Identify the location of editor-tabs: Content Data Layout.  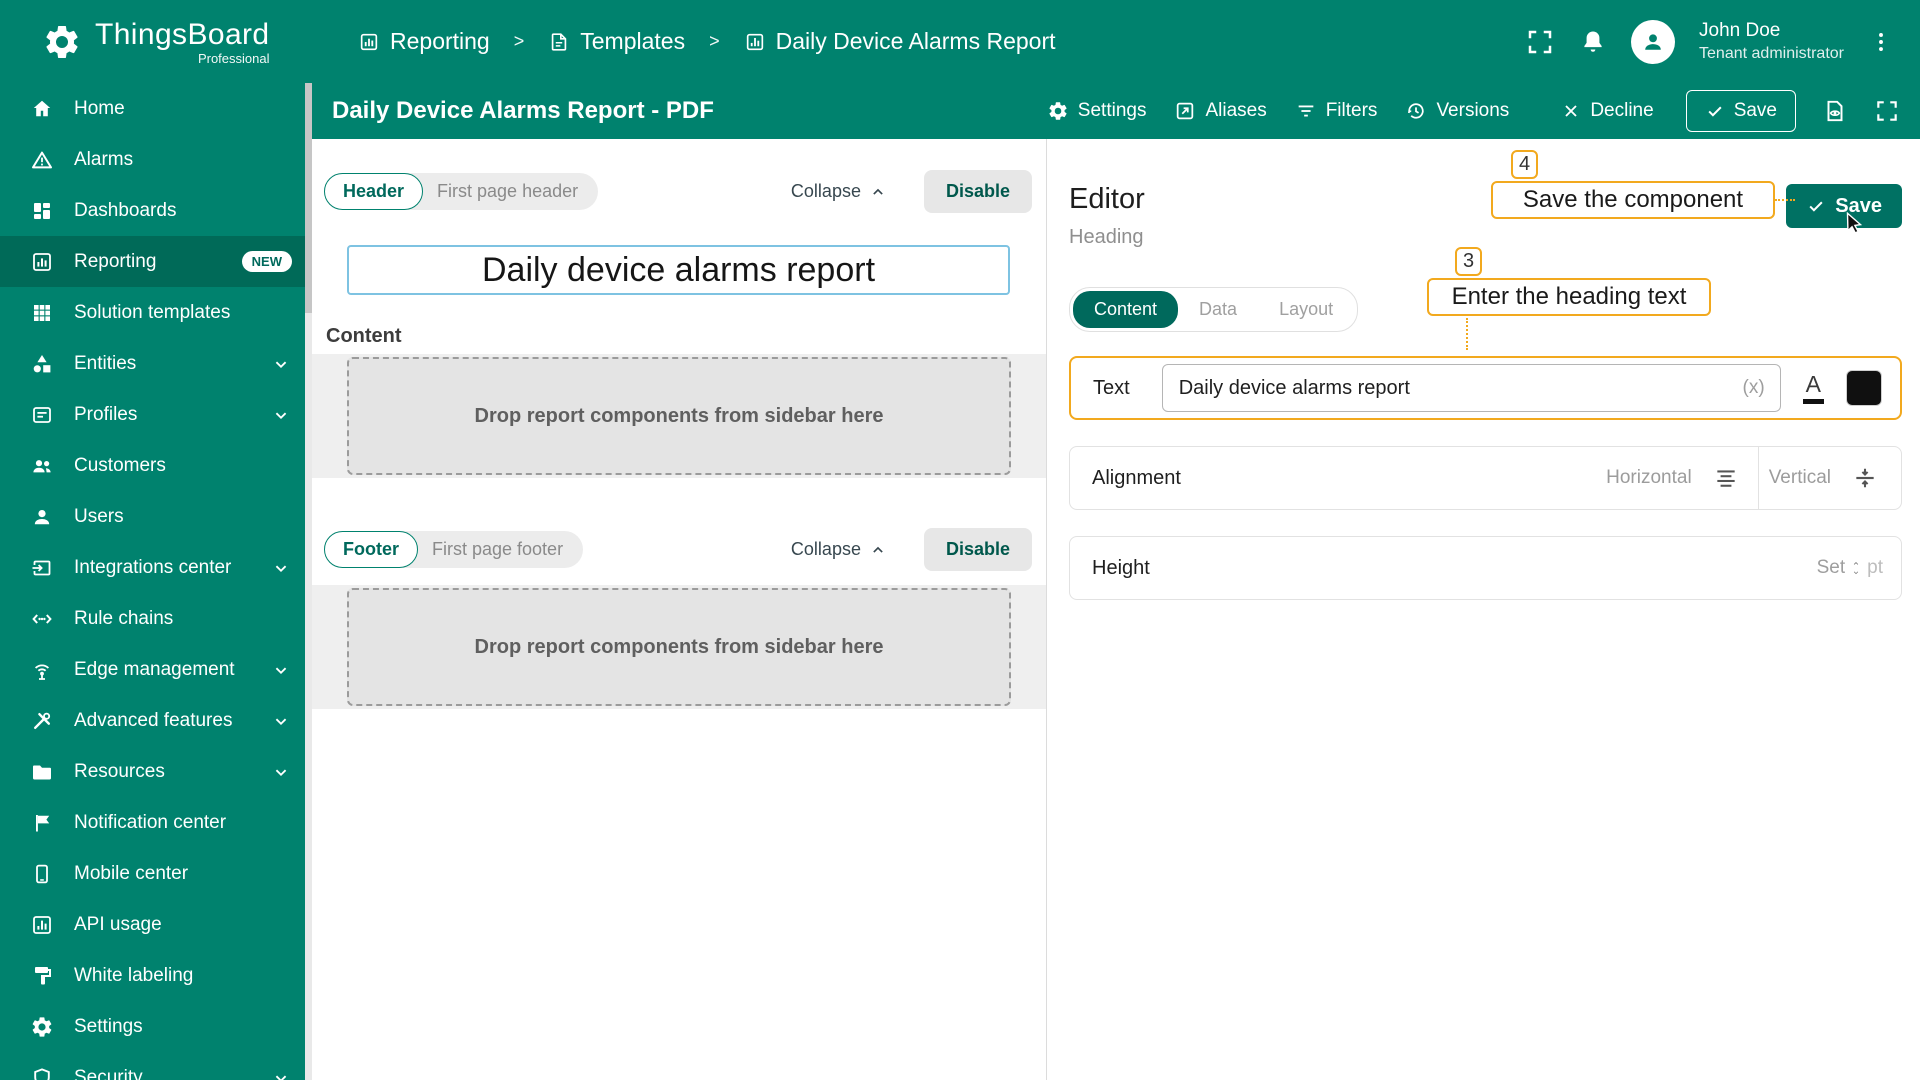
(1214, 309).